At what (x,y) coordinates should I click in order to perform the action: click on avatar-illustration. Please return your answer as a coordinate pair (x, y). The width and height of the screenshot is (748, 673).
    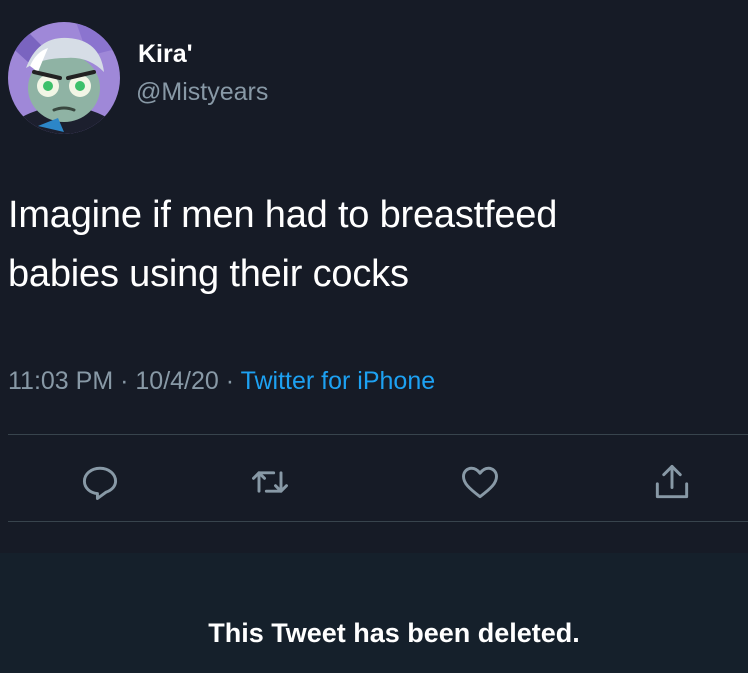
    Looking at the image, I should click on (64, 78).